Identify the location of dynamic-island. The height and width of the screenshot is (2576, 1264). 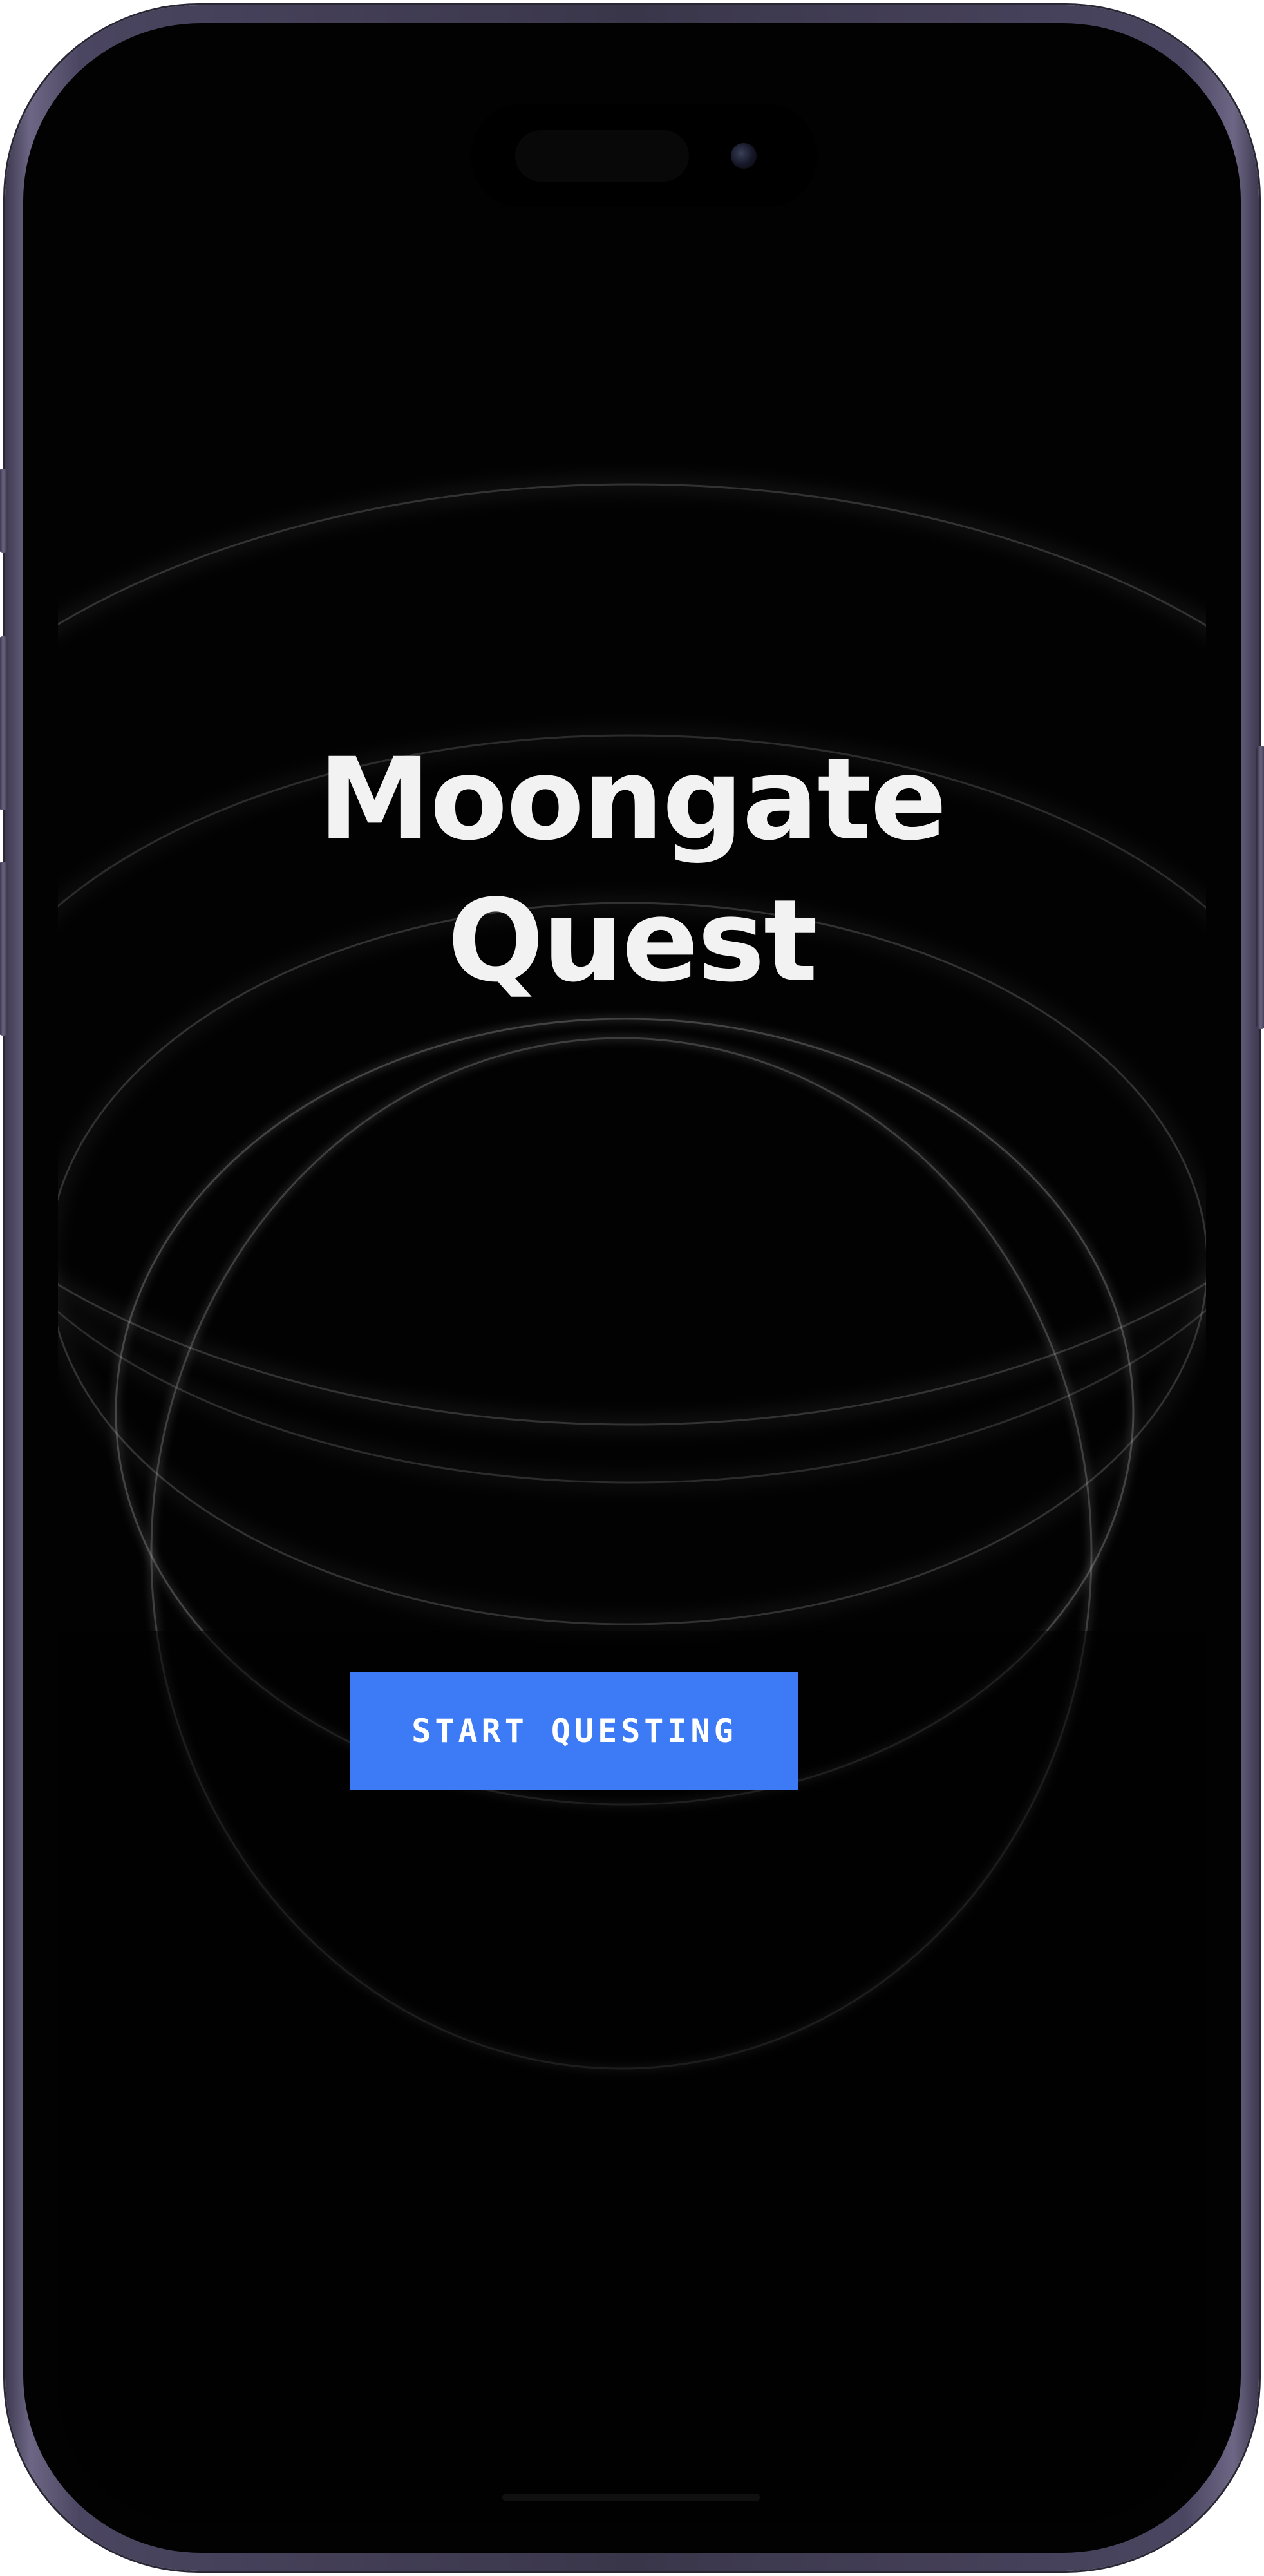
(644, 155).